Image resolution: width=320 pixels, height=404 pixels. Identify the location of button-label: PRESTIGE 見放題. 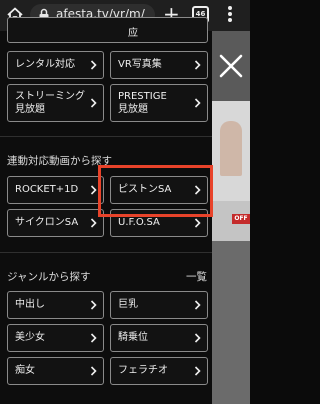
(142, 103).